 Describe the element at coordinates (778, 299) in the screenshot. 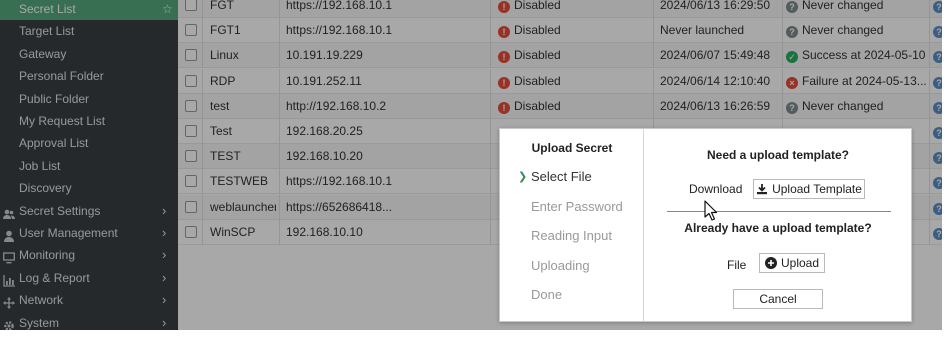

I see `cancel-button: Cancel` at that location.